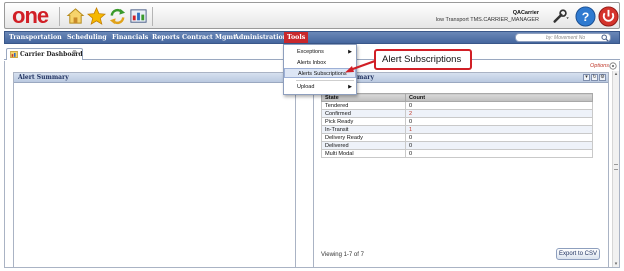 This screenshot has height=271, width=624. Describe the element at coordinates (296, 37) in the screenshot. I see `nav-tools: Tools` at that location.